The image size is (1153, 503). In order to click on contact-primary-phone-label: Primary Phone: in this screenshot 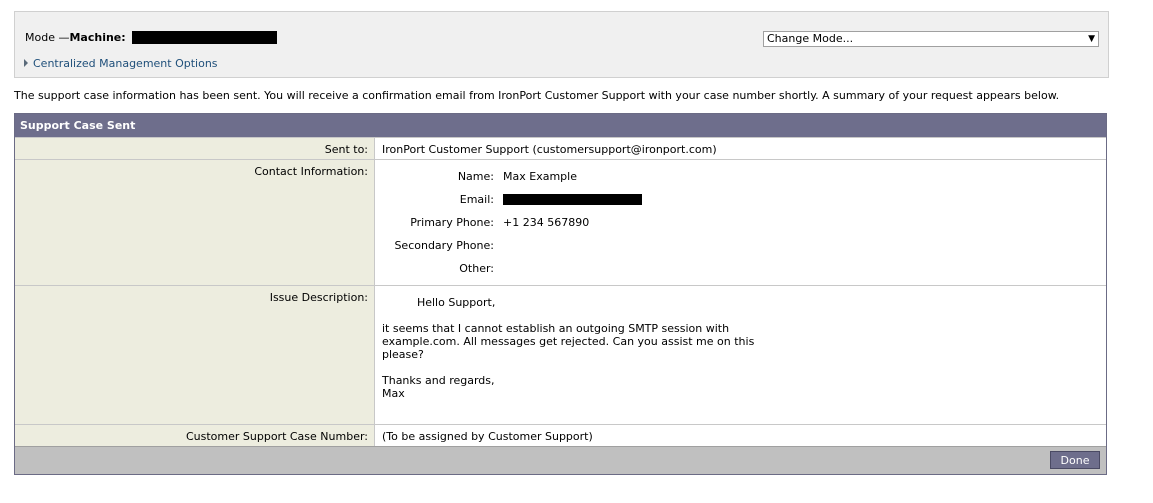, I will do `click(452, 222)`.